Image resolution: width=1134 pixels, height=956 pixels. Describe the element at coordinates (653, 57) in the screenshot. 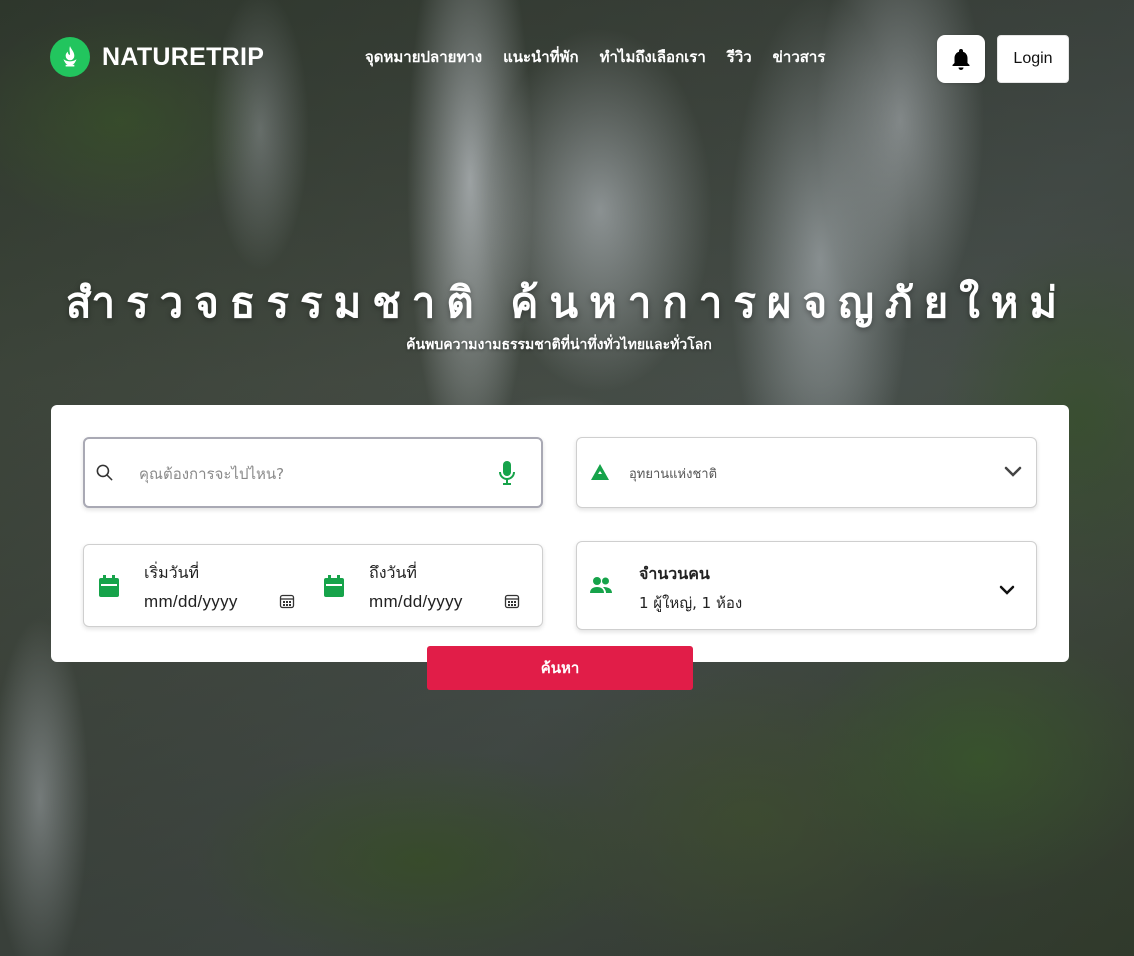

I see `nav-link-why-us: ทำไมถึงเลือกเรา` at that location.